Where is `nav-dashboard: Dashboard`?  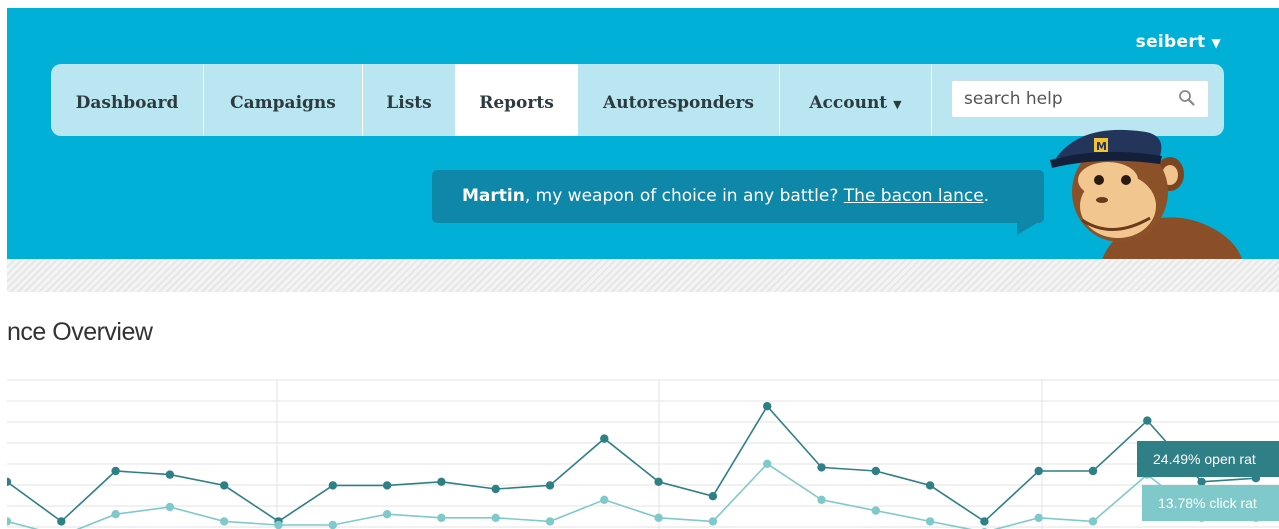 nav-dashboard: Dashboard is located at coordinates (127, 100).